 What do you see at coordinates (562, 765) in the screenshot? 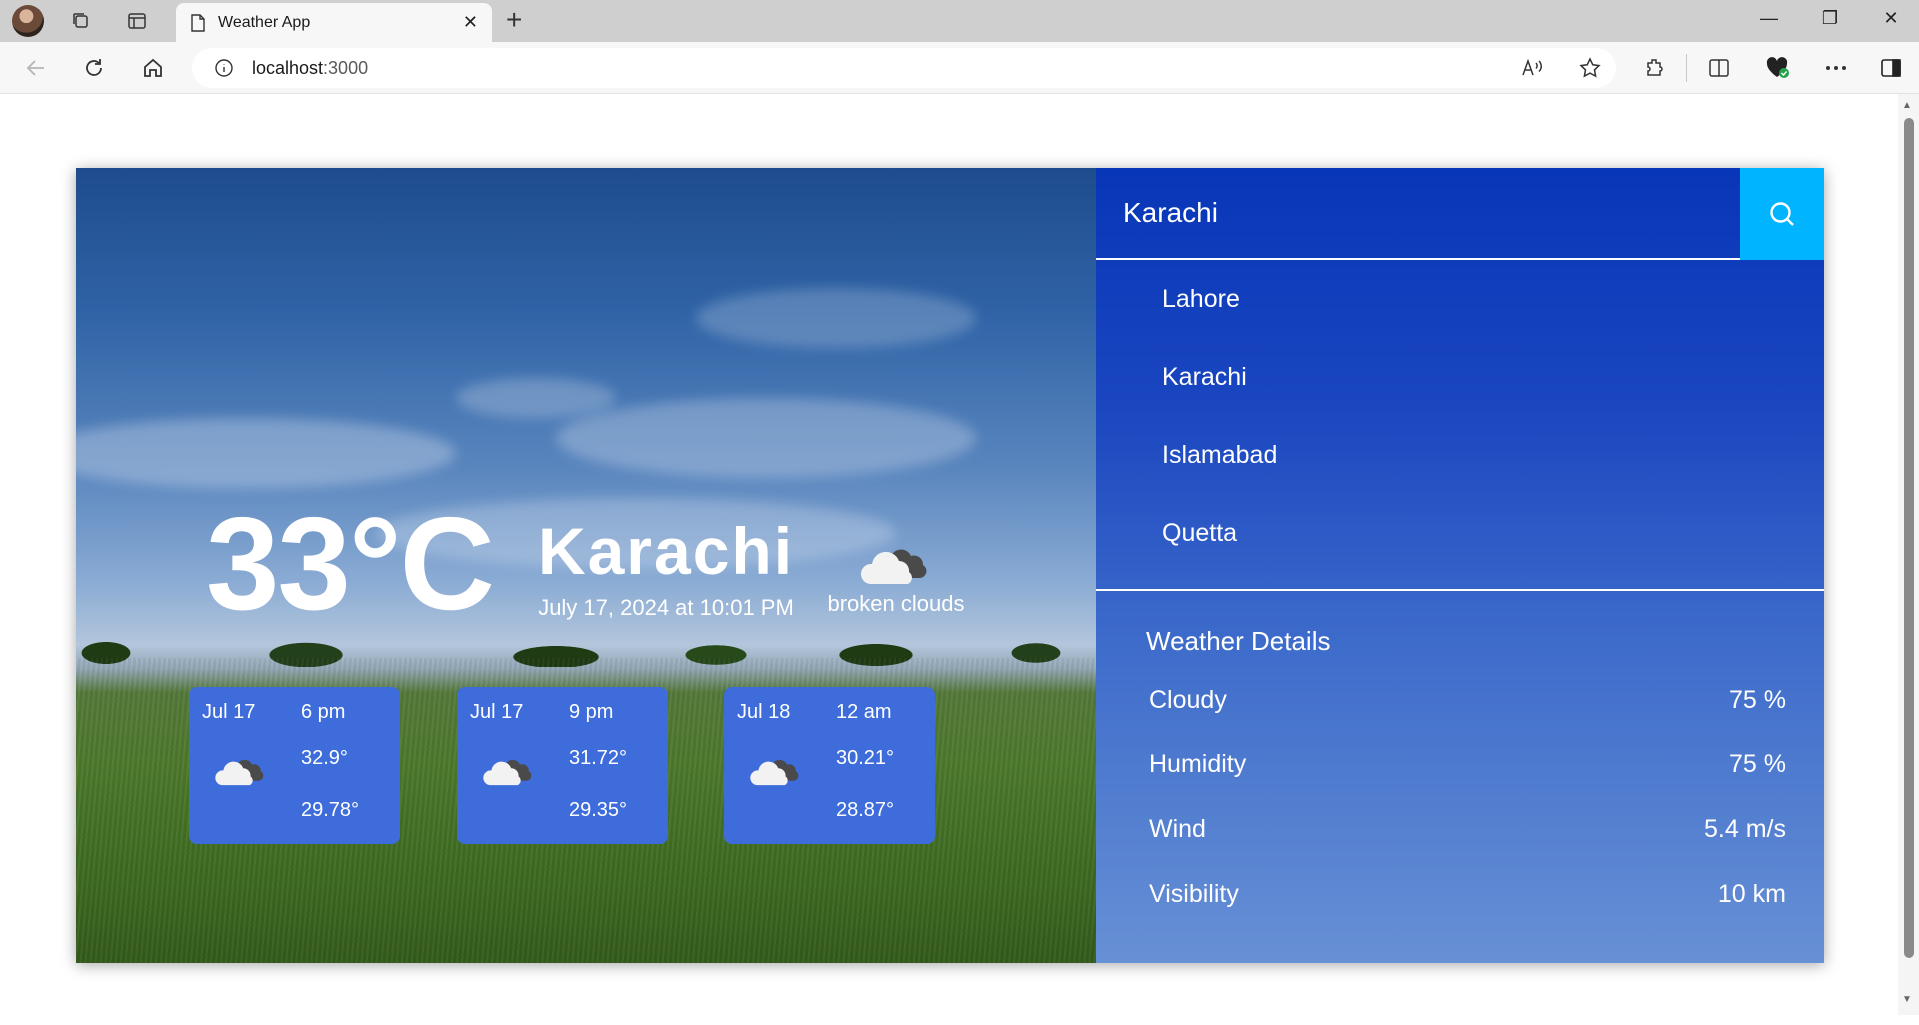
I see `forecast-card: Jul 17 9 pm 31.72° 29.35°` at bounding box center [562, 765].